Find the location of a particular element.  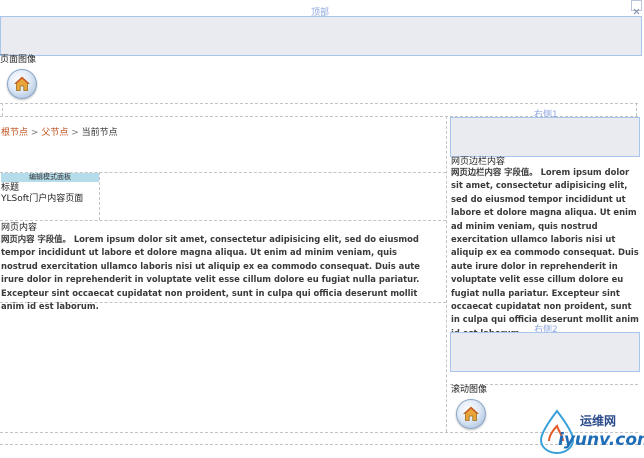

edit-panel-subtitle: YLSoft门户内容页面 is located at coordinates (42, 199).